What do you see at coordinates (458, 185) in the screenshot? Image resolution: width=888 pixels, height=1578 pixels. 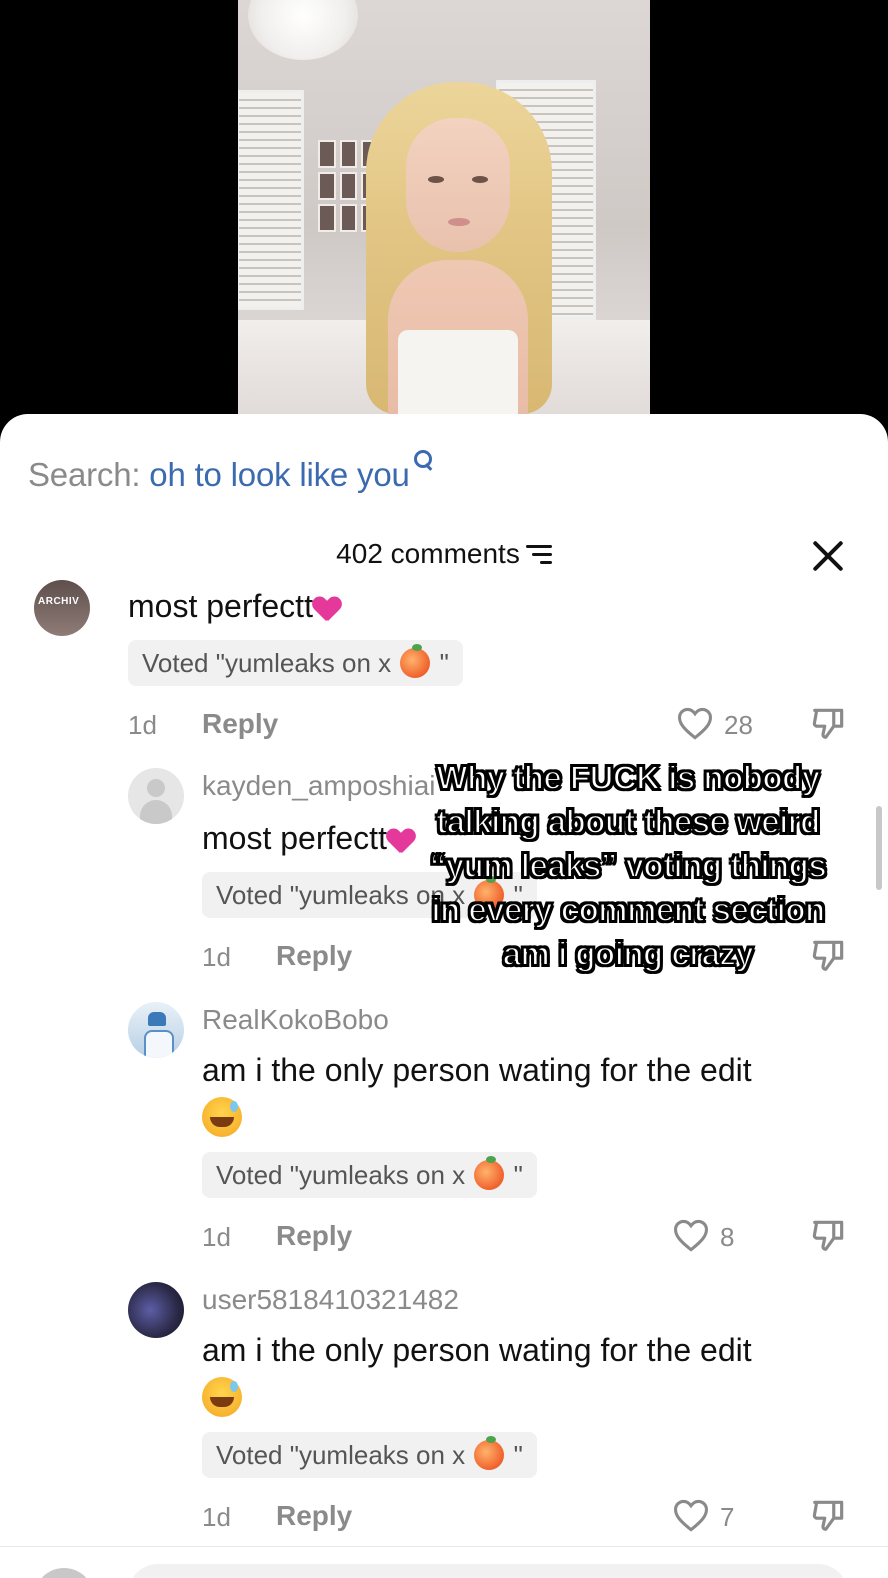 I see `person-face` at bounding box center [458, 185].